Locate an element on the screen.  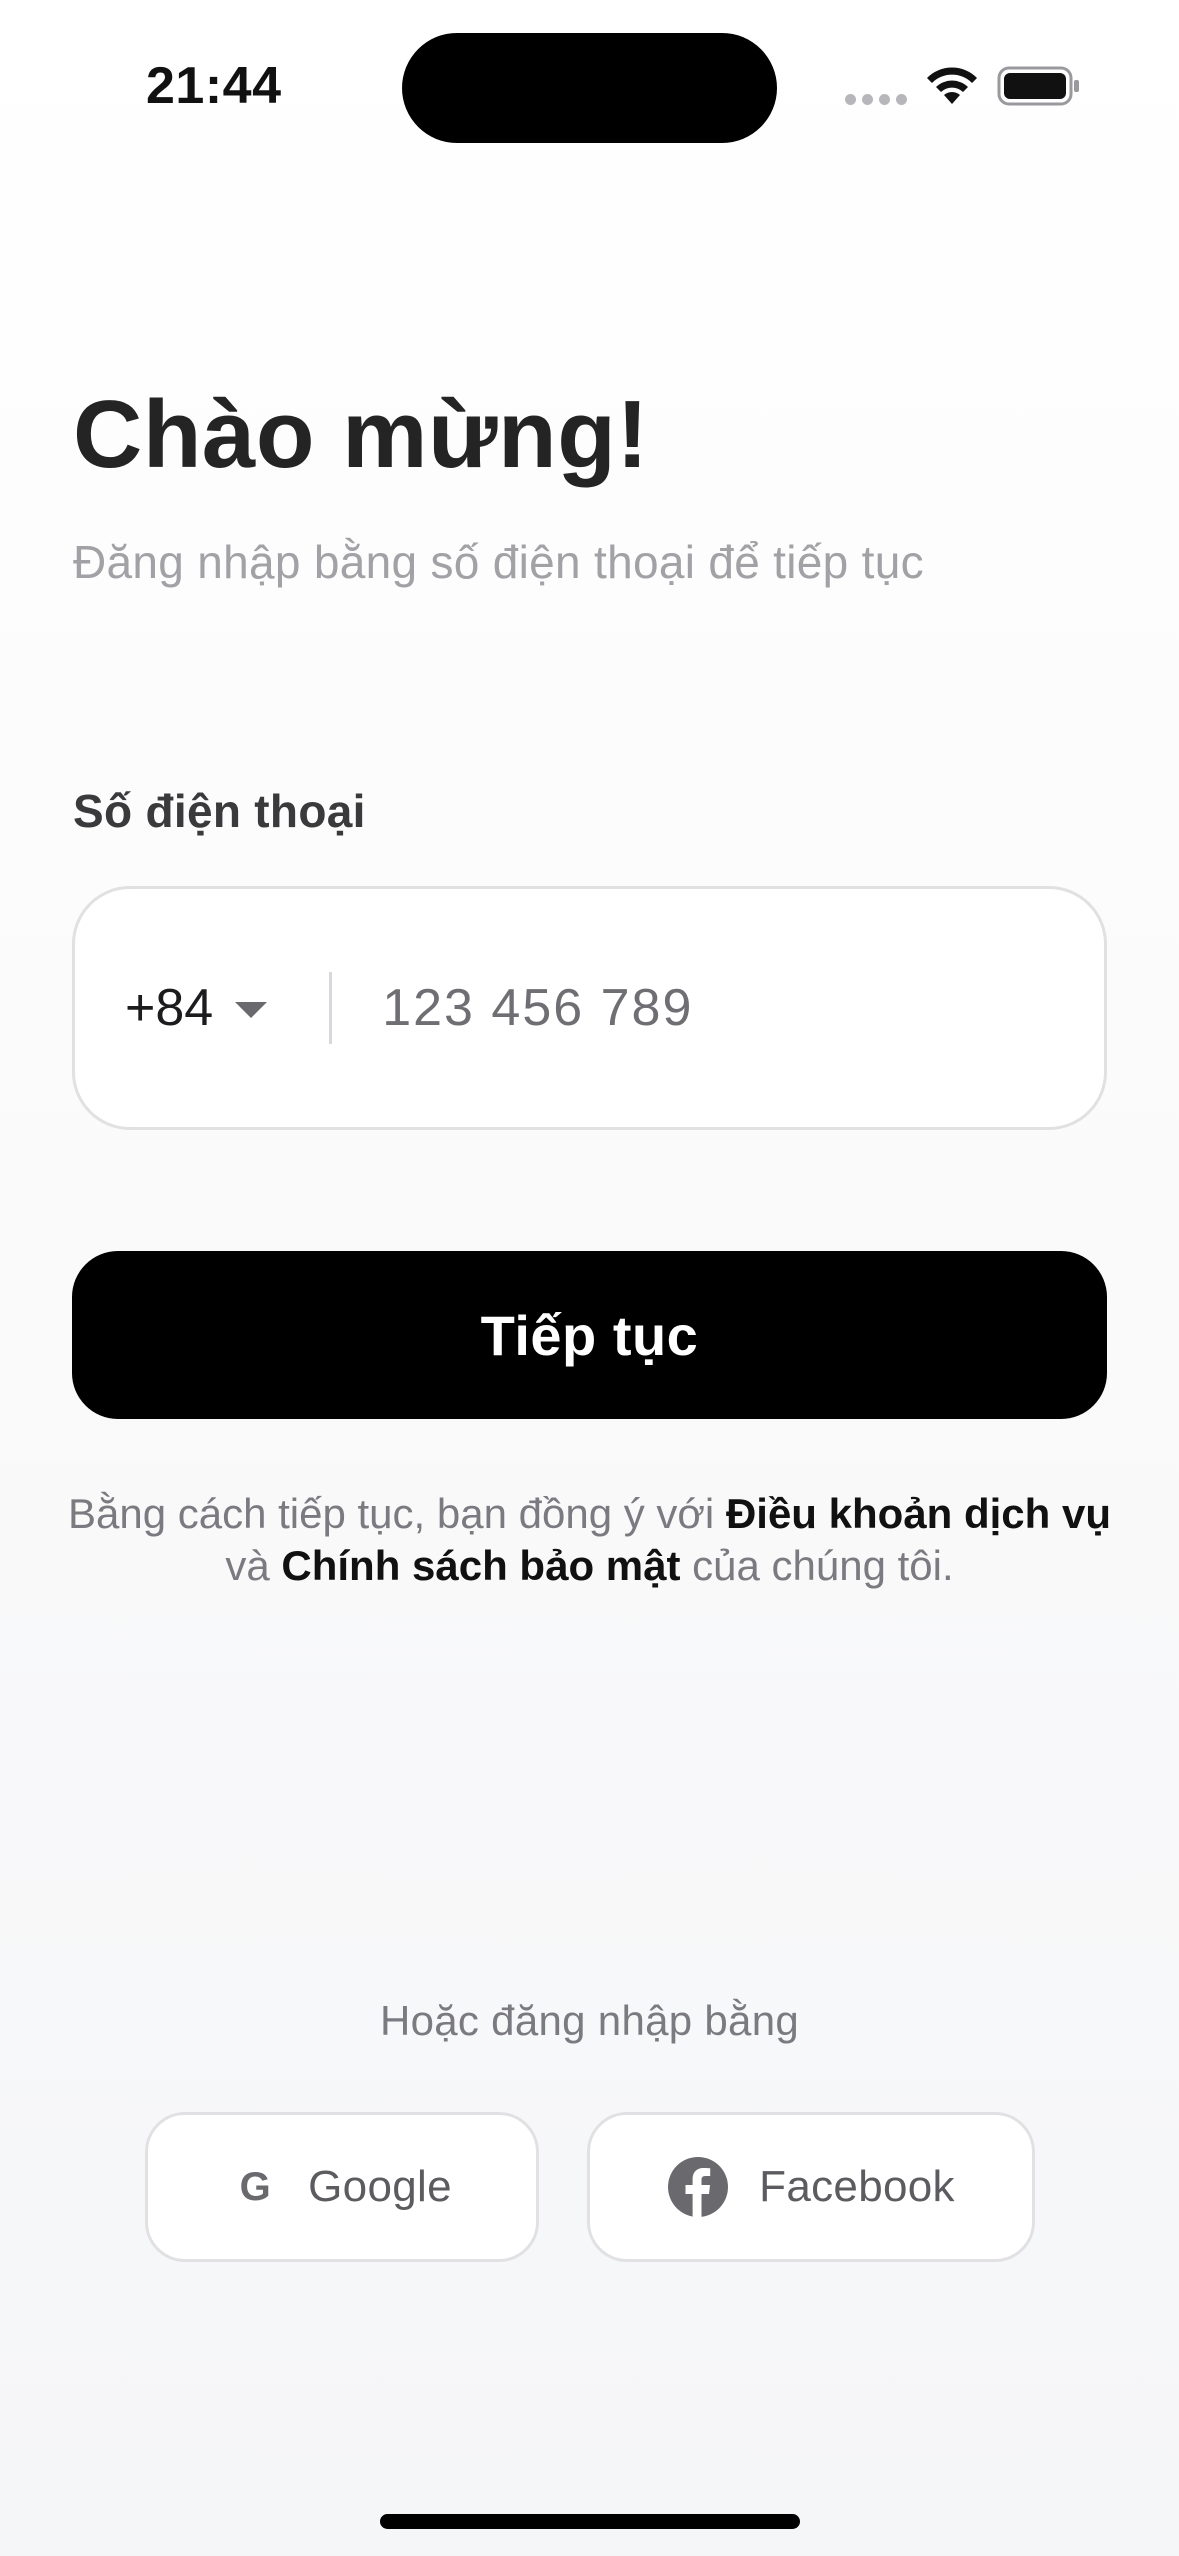
cellular-signal-icon is located at coordinates (876, 99).